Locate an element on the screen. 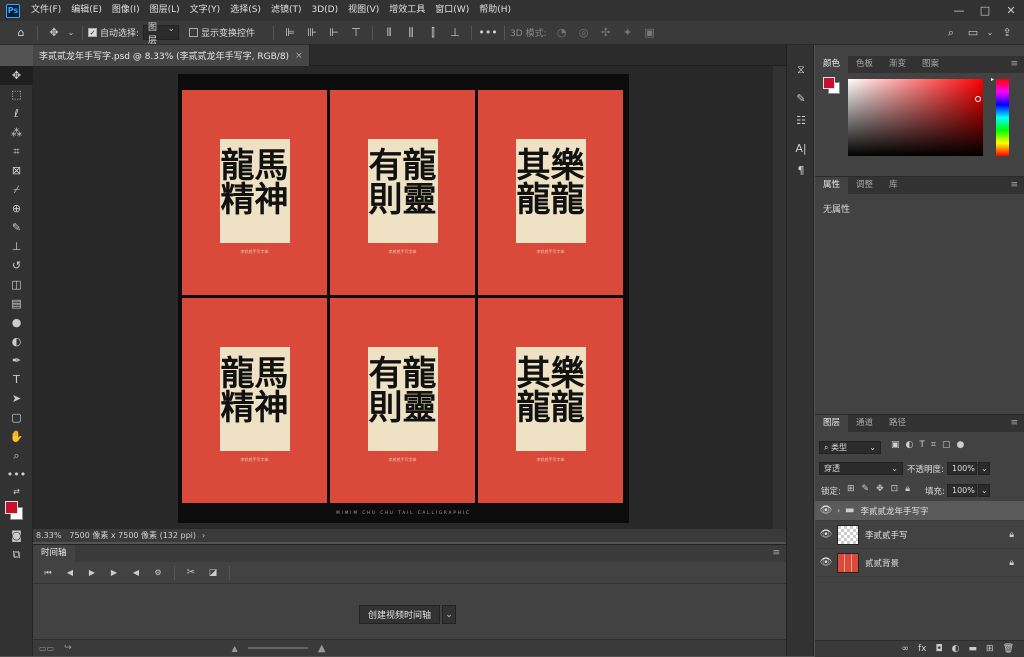 This screenshot has height=657, width=1024. timeline-mode-dropdown: ⌄ is located at coordinates (449, 614).